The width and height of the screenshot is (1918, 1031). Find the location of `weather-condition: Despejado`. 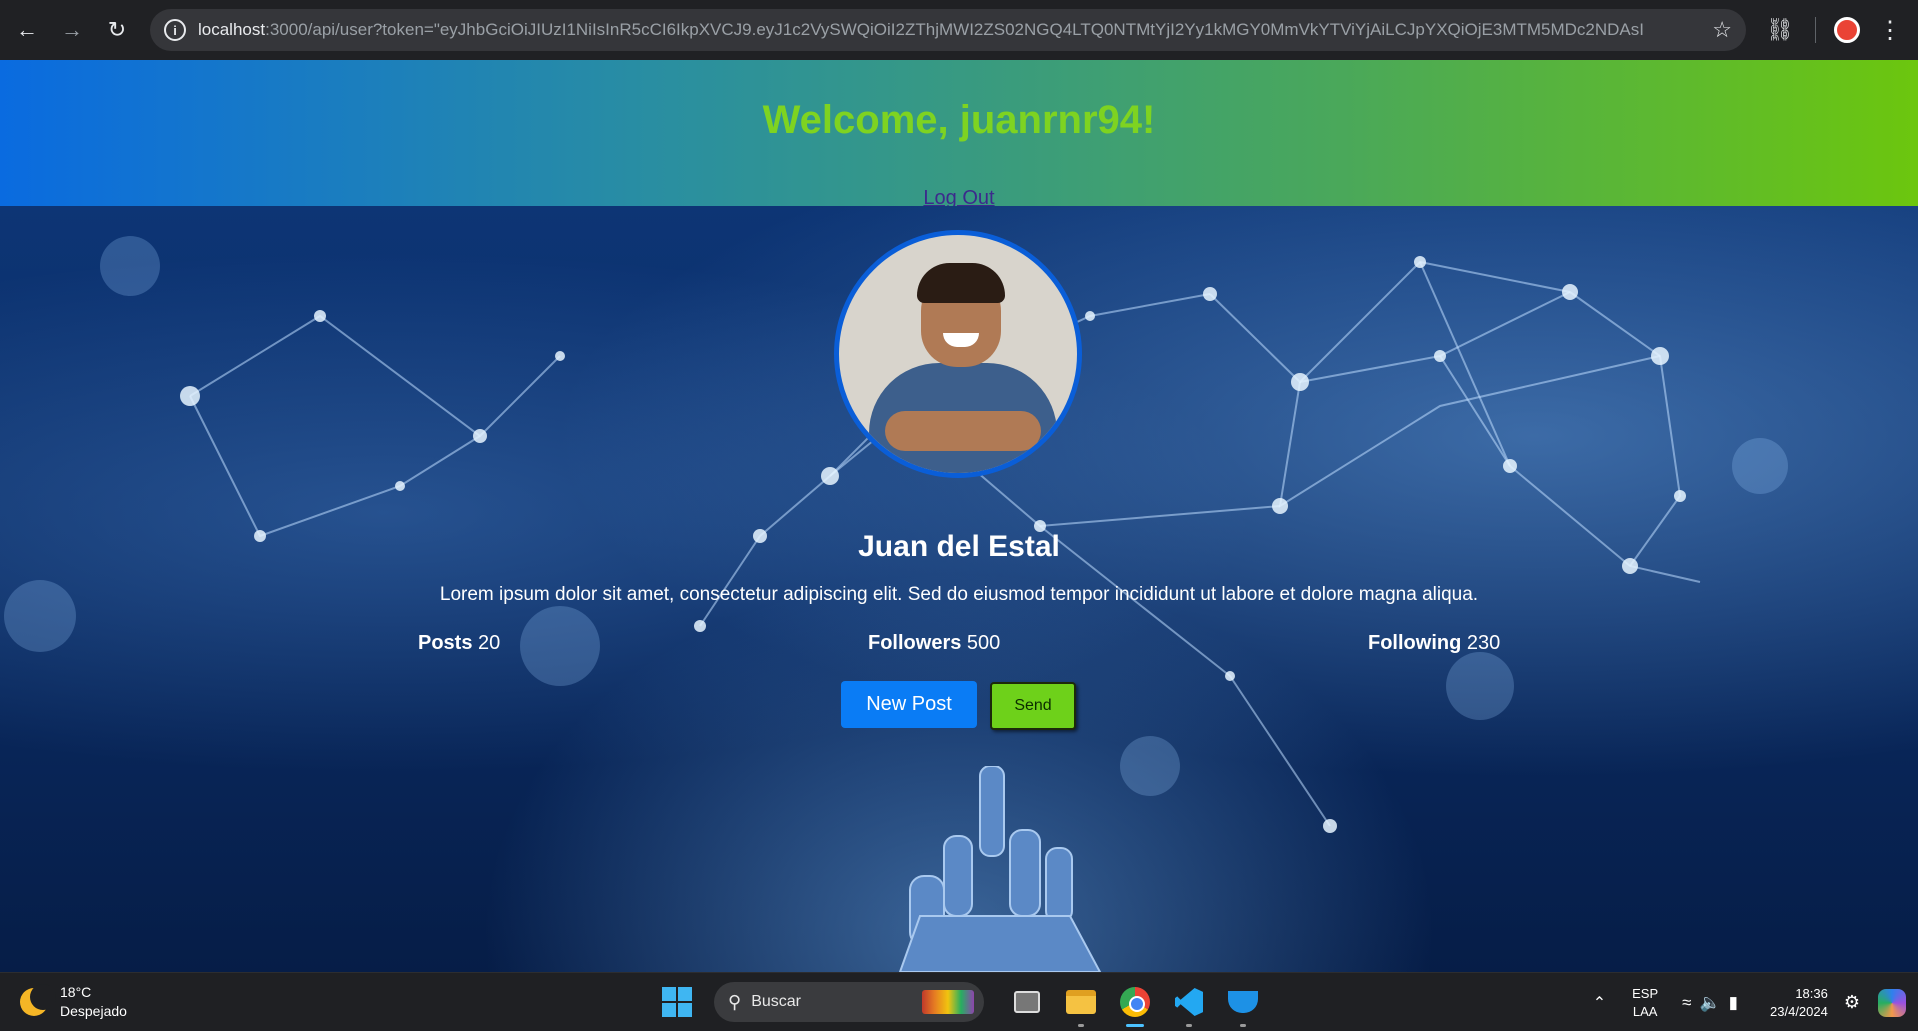

weather-condition: Despejado is located at coordinates (93, 1011).